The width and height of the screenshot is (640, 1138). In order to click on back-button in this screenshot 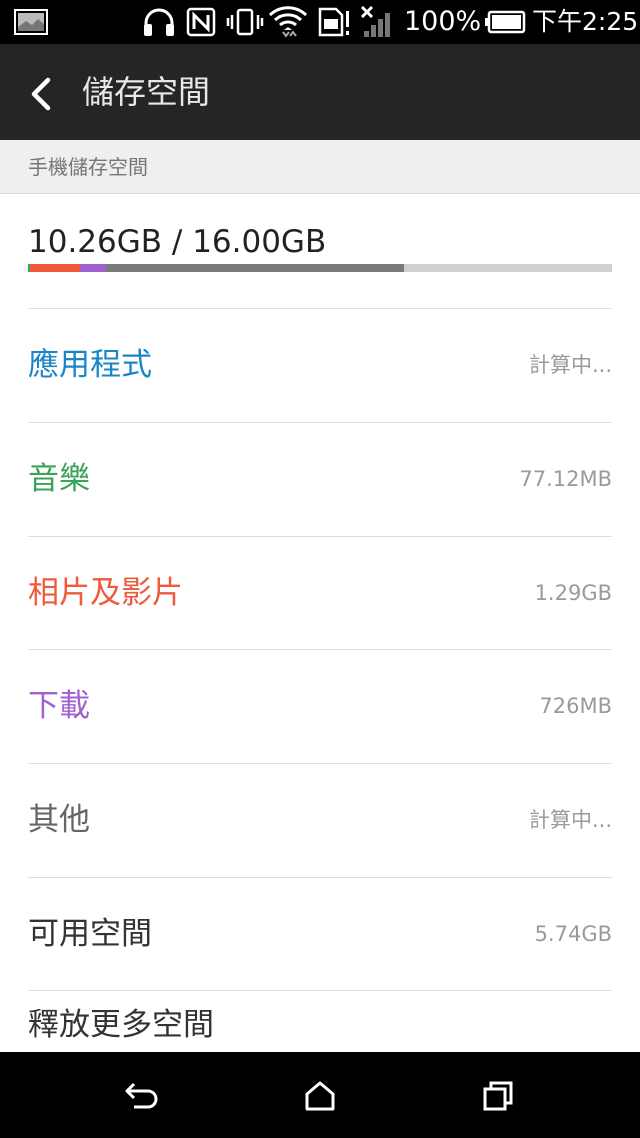, I will do `click(40, 94)`.